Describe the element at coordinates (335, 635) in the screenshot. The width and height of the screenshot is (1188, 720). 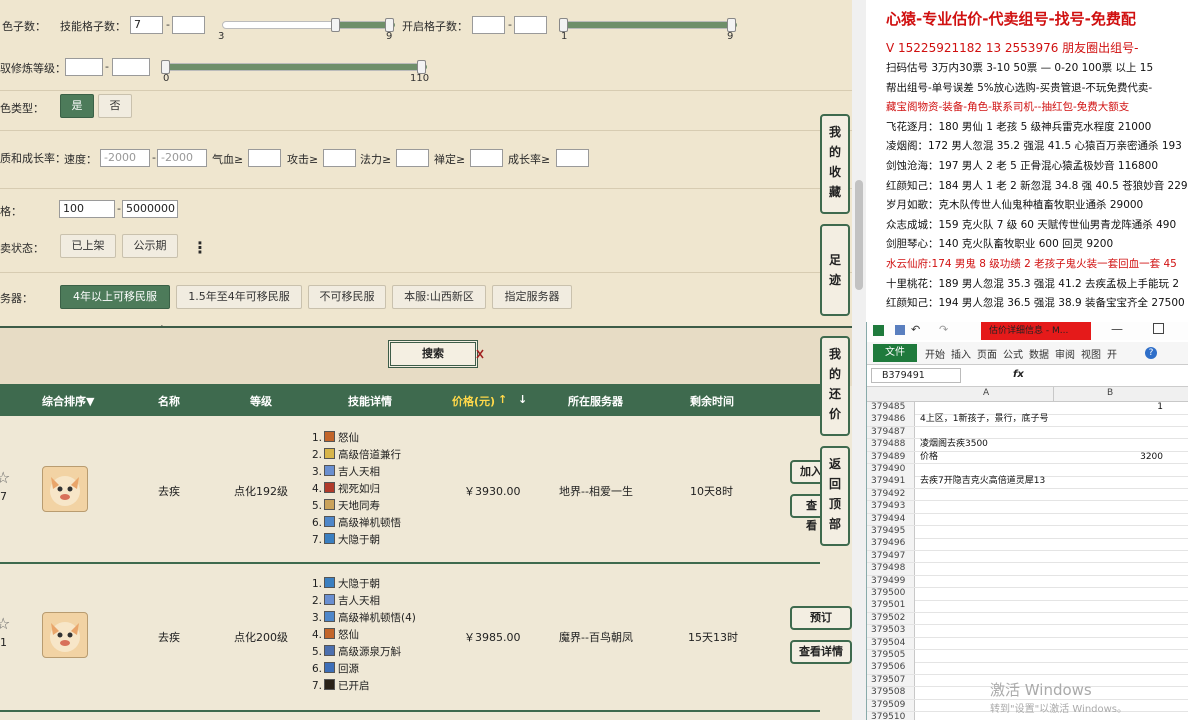
I see `skill-item: 4. 怒仙` at that location.